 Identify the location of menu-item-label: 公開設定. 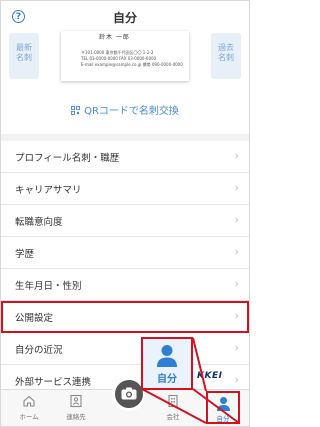
(34, 318).